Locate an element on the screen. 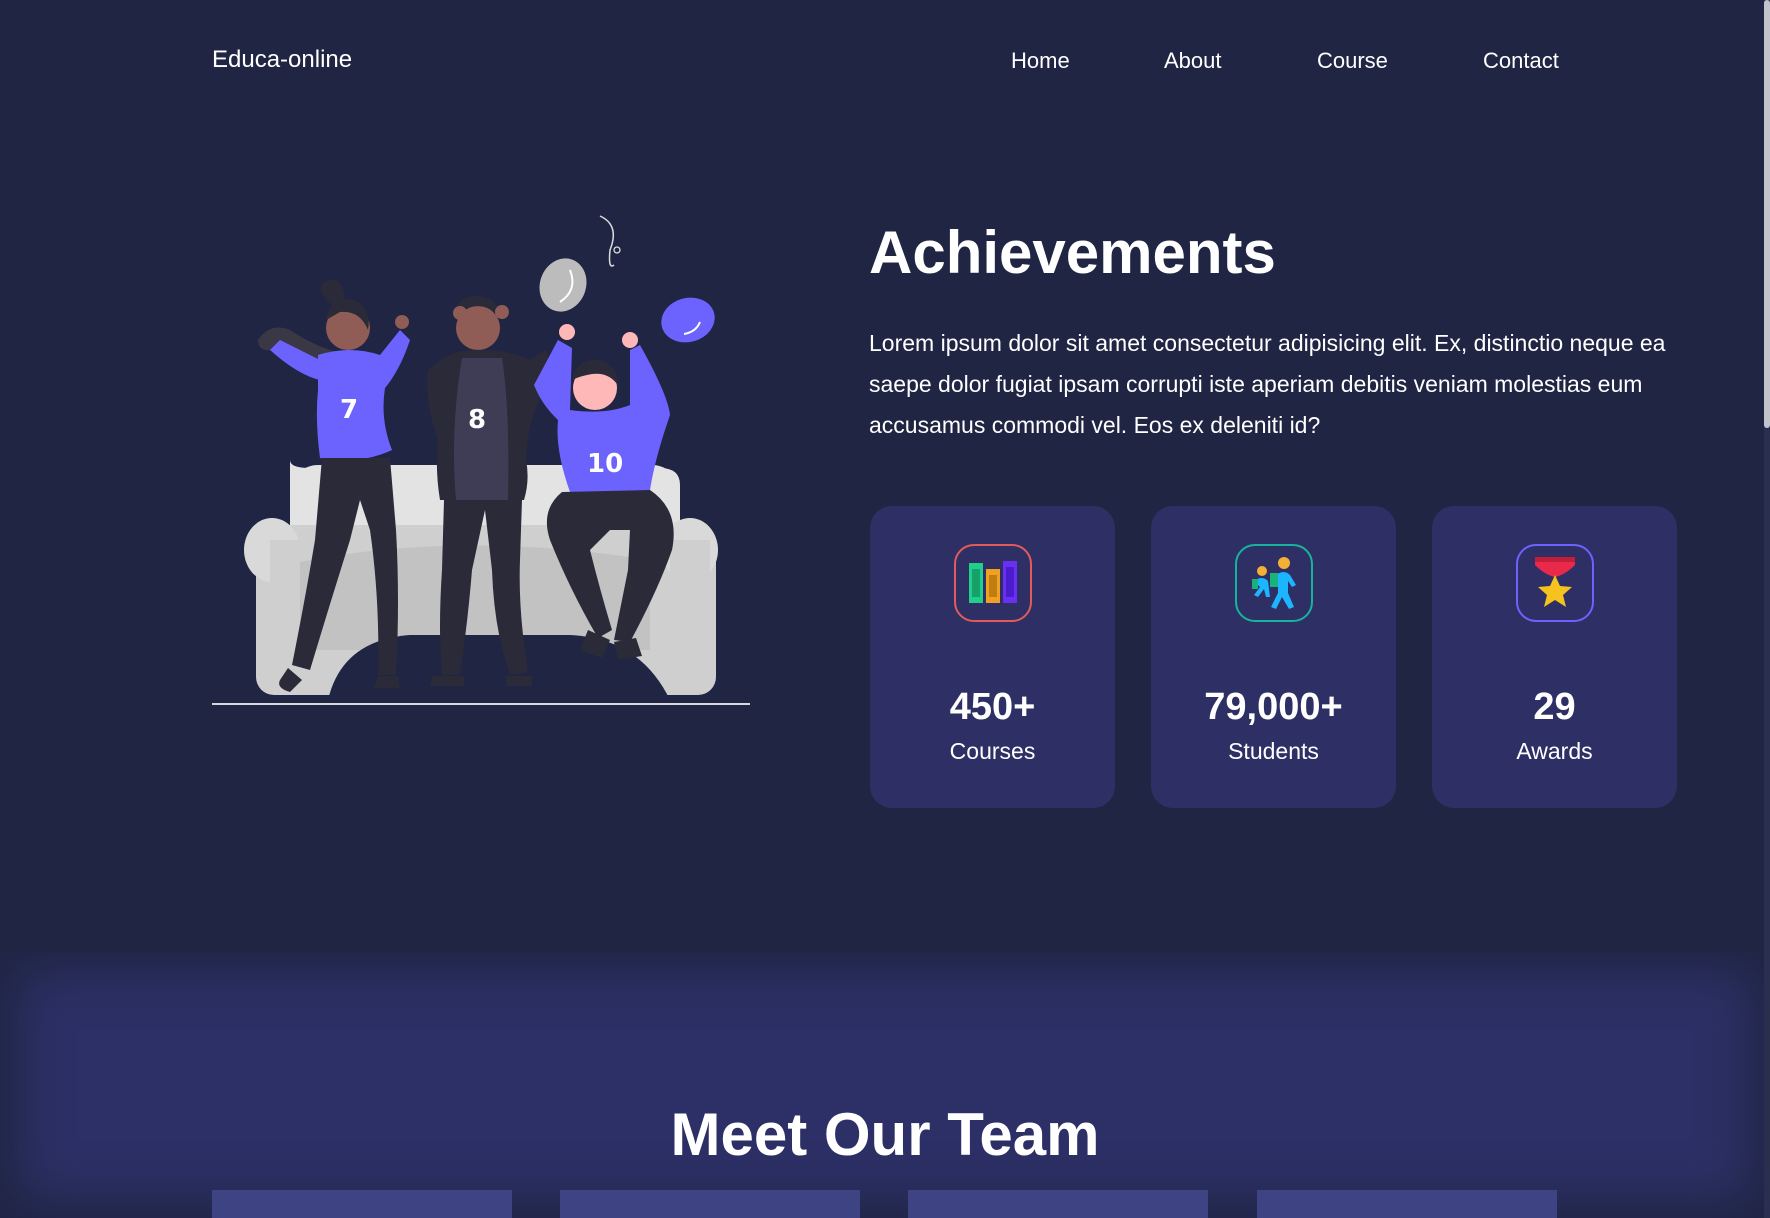 This screenshot has height=1218, width=1770. stat-label-courses: Courses is located at coordinates (992, 751).